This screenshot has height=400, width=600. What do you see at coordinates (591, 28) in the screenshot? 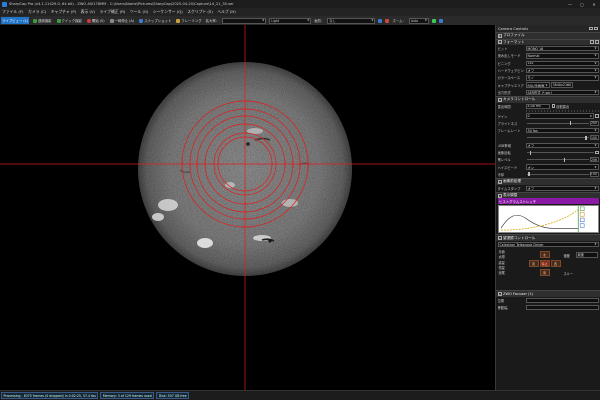
I see `pin-icon` at bounding box center [591, 28].